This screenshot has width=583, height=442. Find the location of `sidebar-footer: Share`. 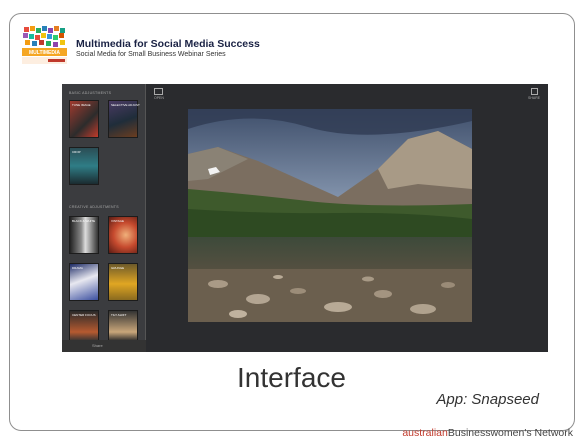

sidebar-footer: Share is located at coordinates (104, 346).